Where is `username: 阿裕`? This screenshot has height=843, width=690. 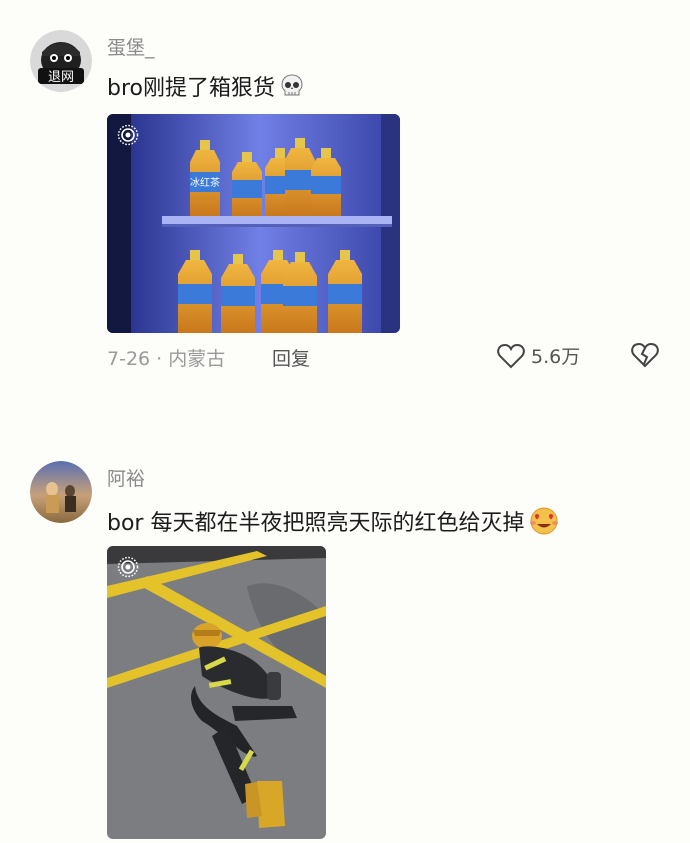
username: 阿裕 is located at coordinates (126, 477).